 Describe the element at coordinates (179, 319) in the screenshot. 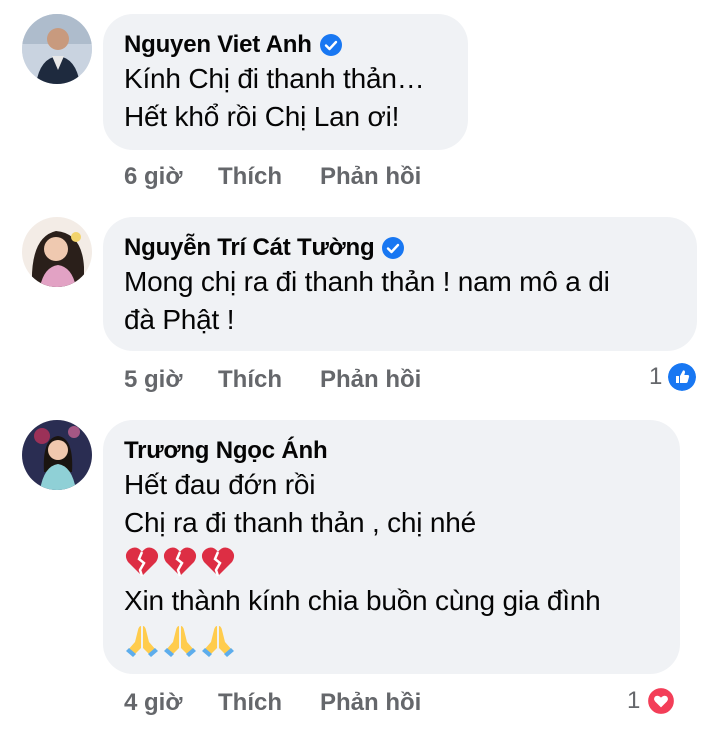

I see `comment-text-line: đà Phật !` at that location.